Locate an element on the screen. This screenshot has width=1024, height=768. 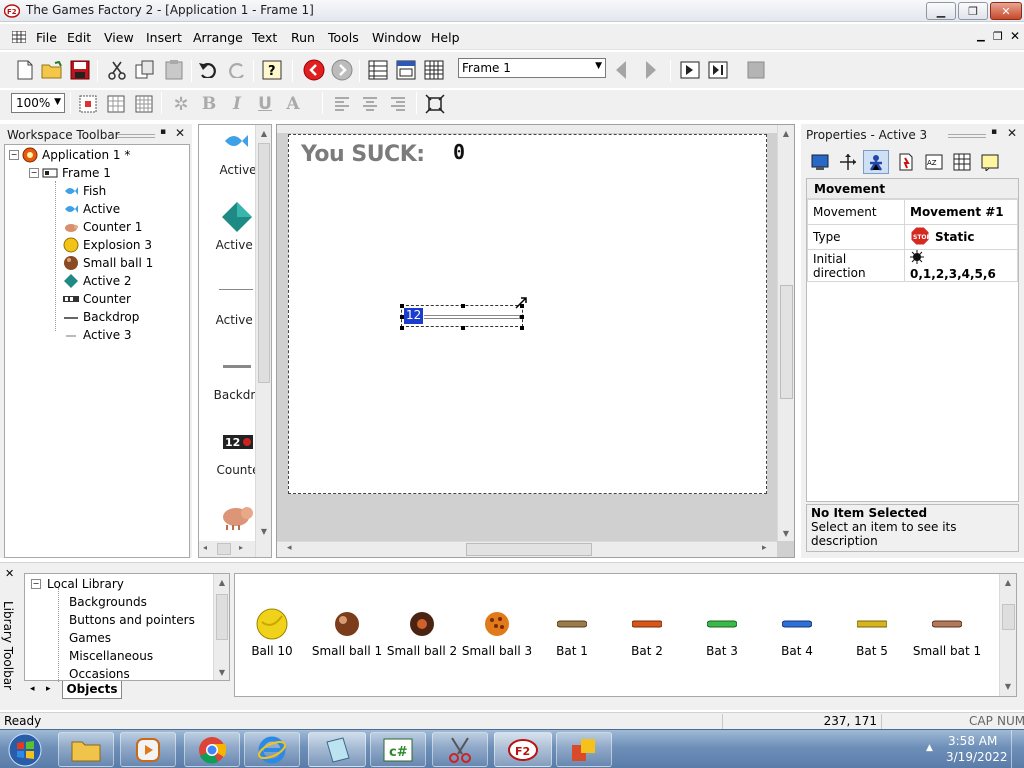
property-value-cell: STOP Static is located at coordinates (961, 237).